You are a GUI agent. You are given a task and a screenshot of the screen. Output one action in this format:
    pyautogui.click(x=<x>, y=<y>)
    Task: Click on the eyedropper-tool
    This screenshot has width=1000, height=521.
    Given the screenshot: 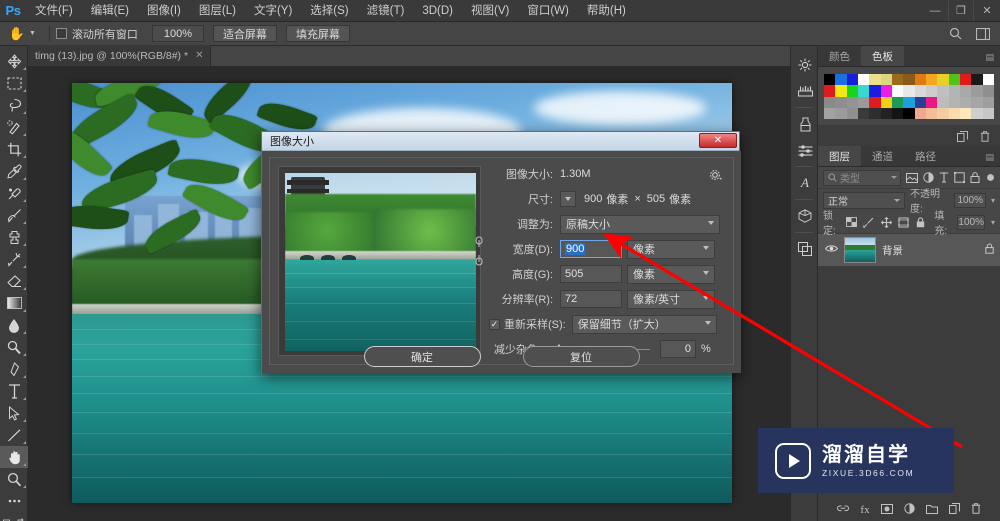 What is the action you would take?
    pyautogui.click(x=14, y=171)
    